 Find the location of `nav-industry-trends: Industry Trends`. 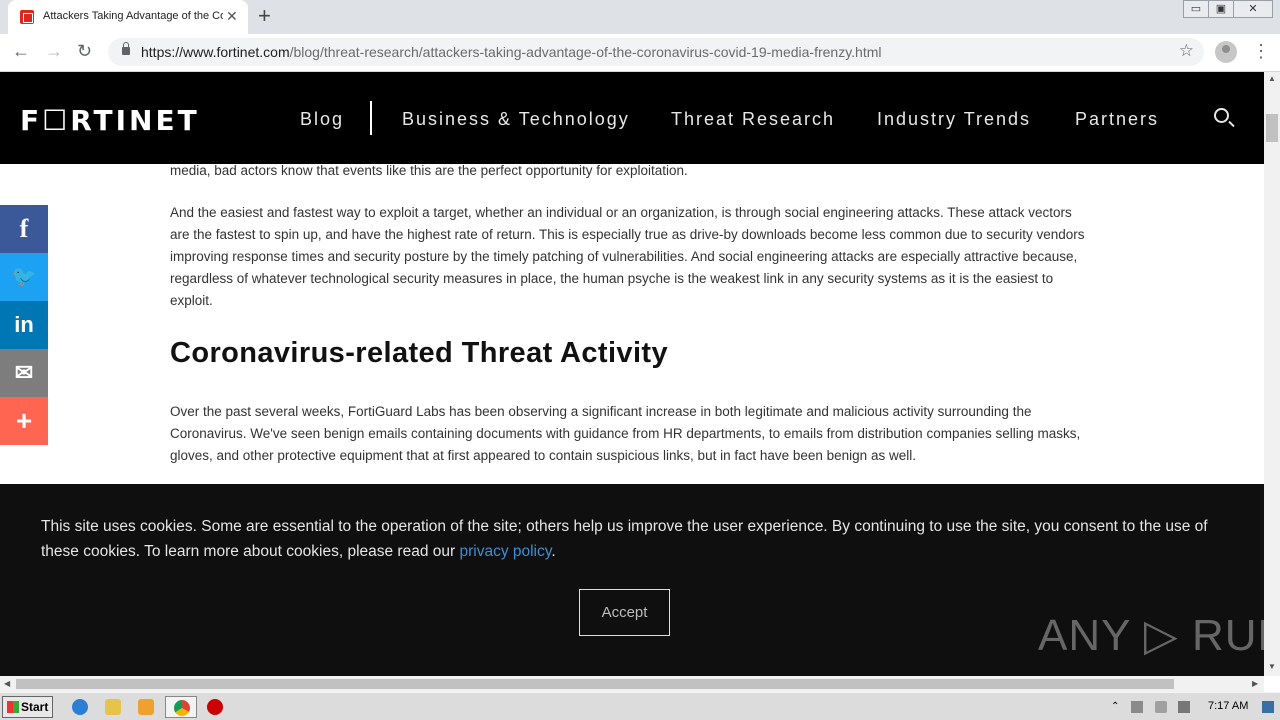

nav-industry-trends: Industry Trends is located at coordinates (954, 119).